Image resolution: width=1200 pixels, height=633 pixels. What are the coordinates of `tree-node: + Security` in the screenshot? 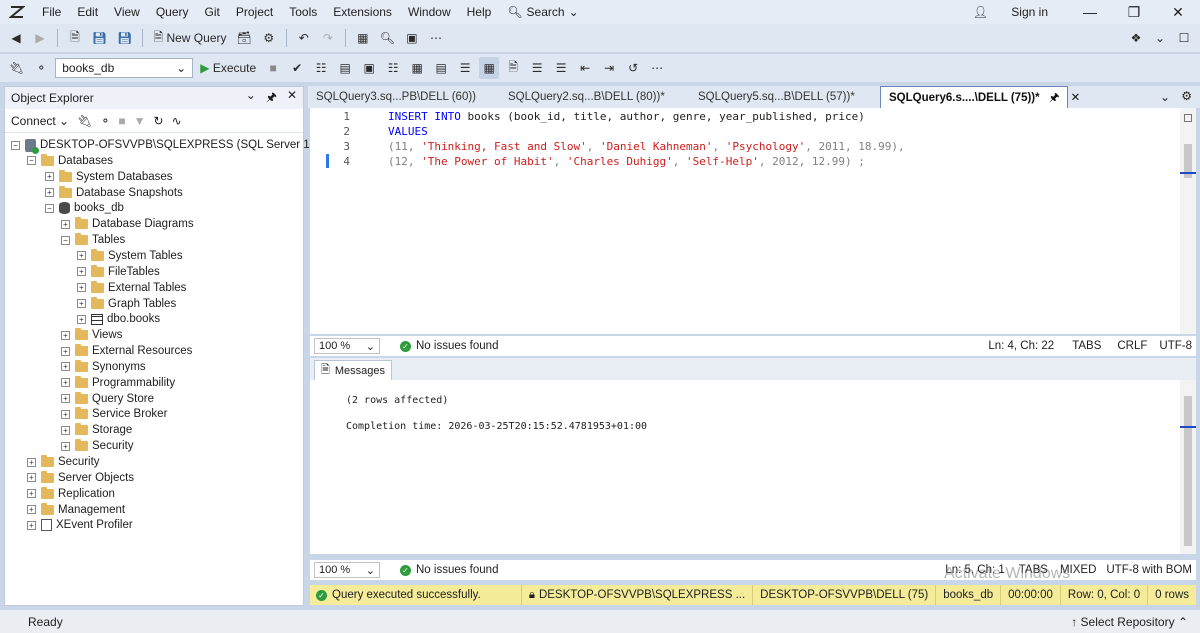 It's located at (63, 462).